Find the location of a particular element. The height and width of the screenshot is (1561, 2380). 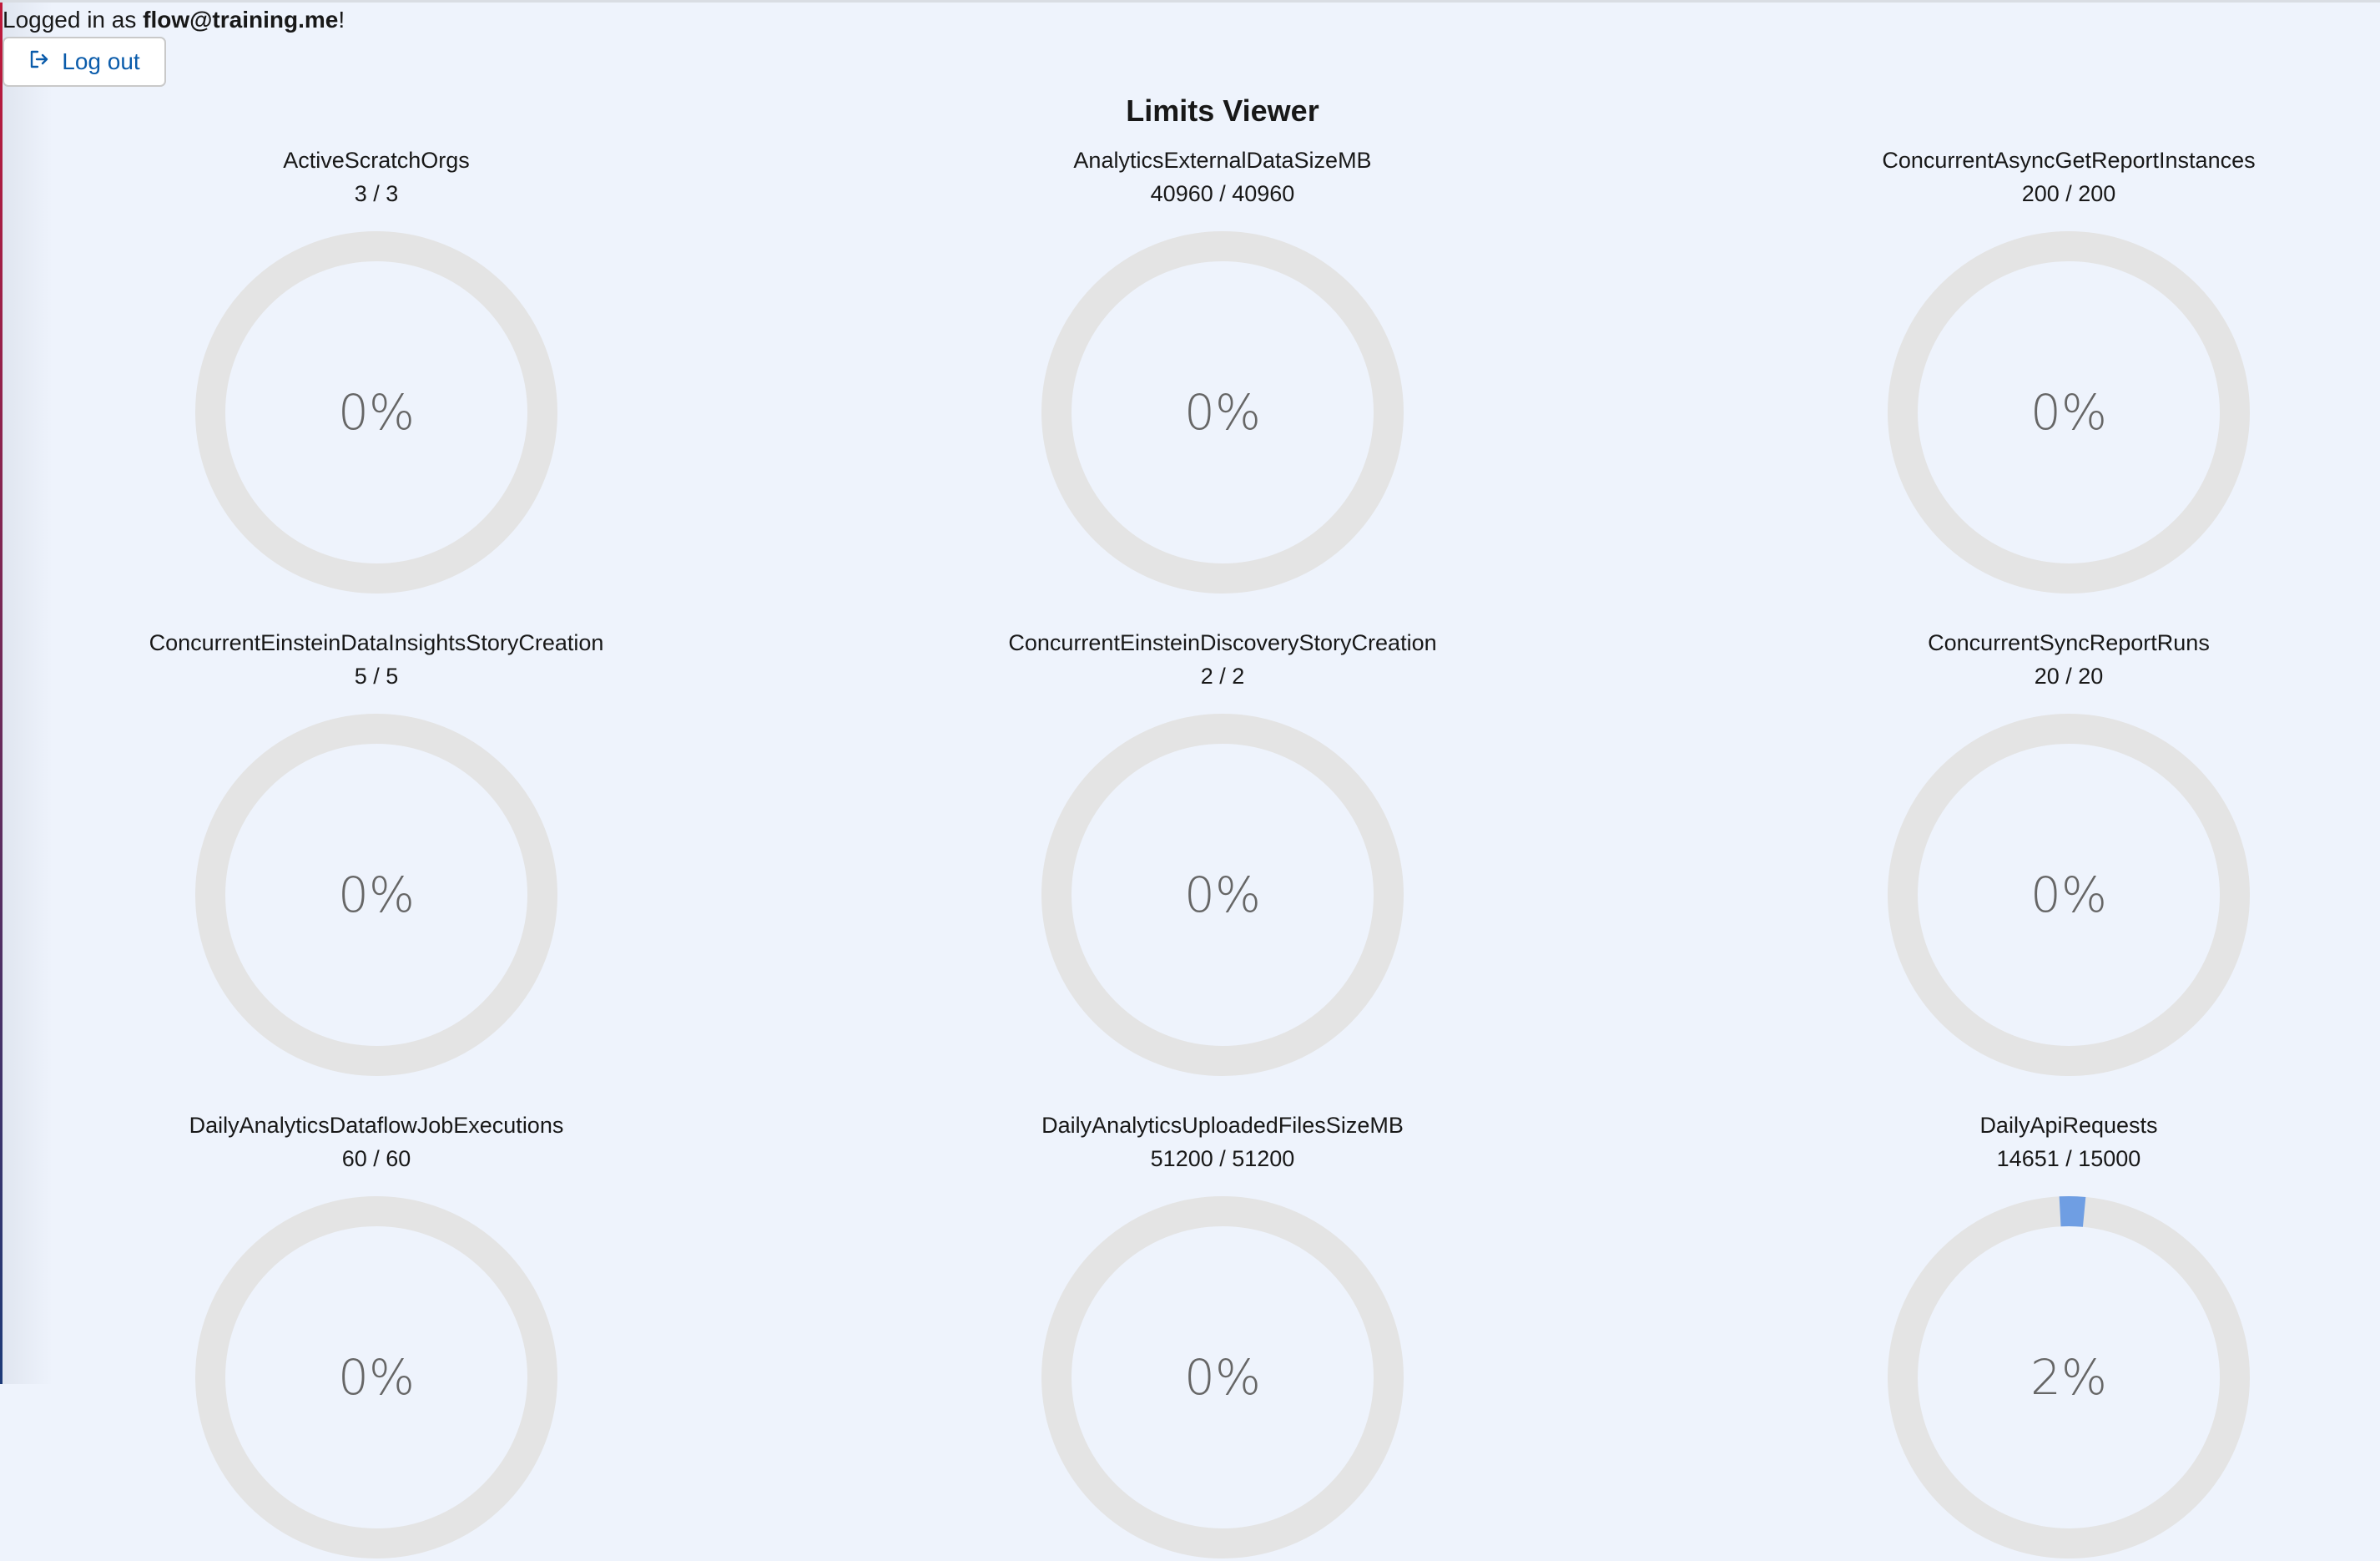

limit-card: ConcurrentSyncReportRuns 20 / 20 0% is located at coordinates (2069, 853).